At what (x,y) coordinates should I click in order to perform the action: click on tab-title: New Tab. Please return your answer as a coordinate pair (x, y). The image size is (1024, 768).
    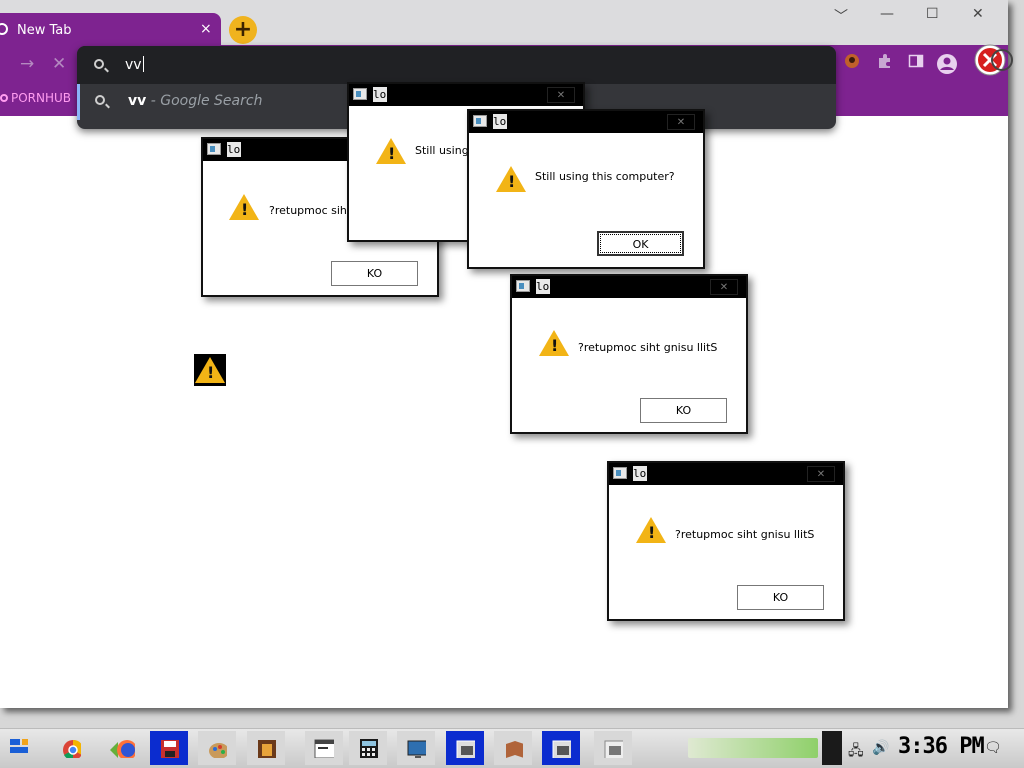
    Looking at the image, I should click on (44, 30).